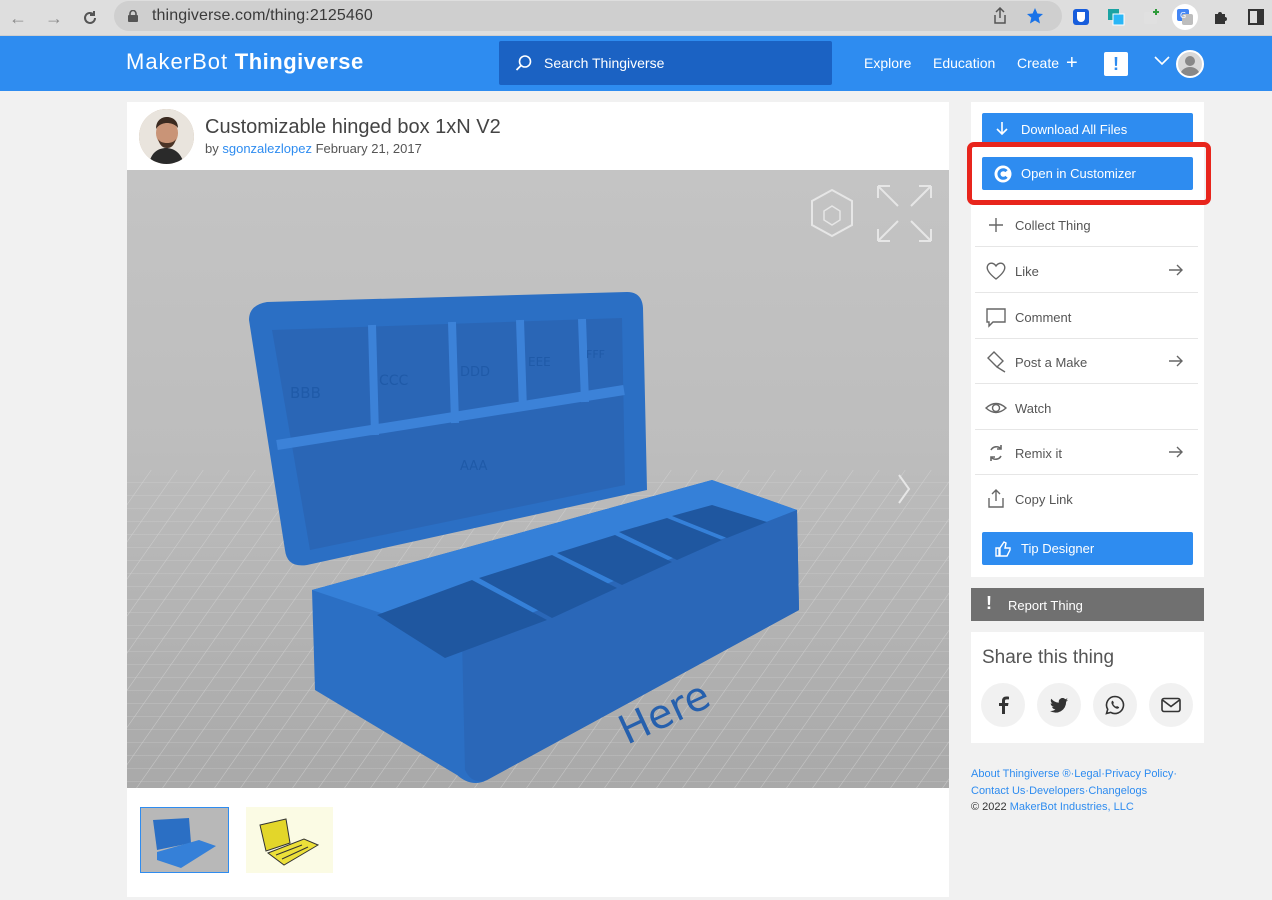  I want to click on search-icon, so click(523, 63).